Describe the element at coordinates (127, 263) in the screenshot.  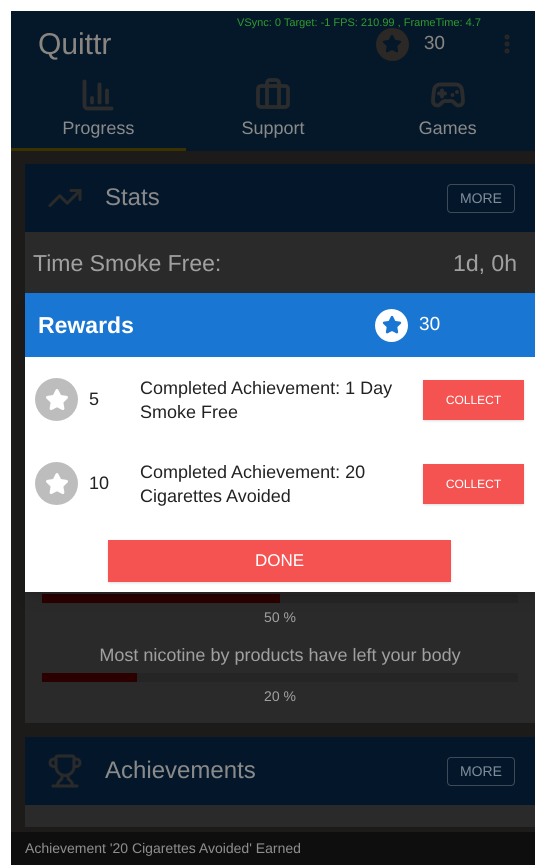
I see `stat-label: Time Smoke Free:` at that location.